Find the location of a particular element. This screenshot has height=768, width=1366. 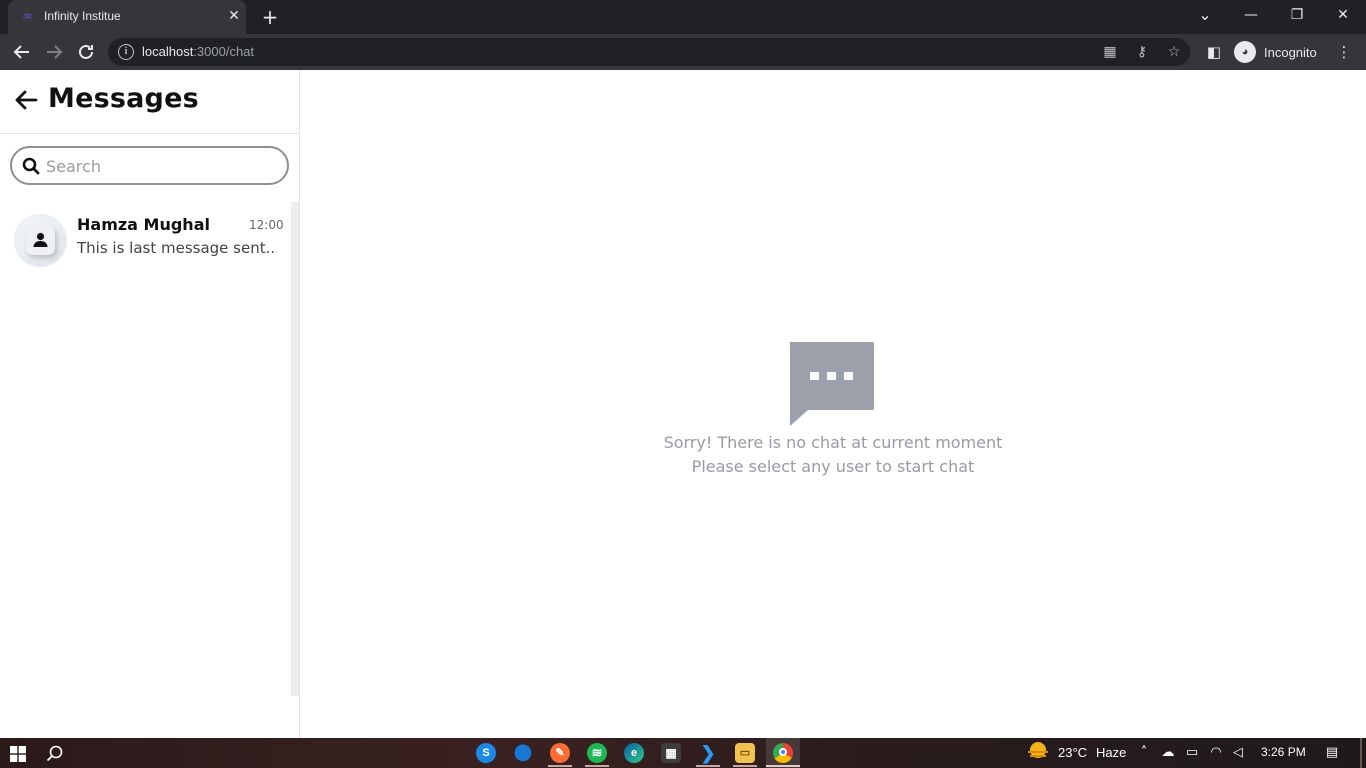

vscode-app-icon: ❯ is located at coordinates (708, 753).